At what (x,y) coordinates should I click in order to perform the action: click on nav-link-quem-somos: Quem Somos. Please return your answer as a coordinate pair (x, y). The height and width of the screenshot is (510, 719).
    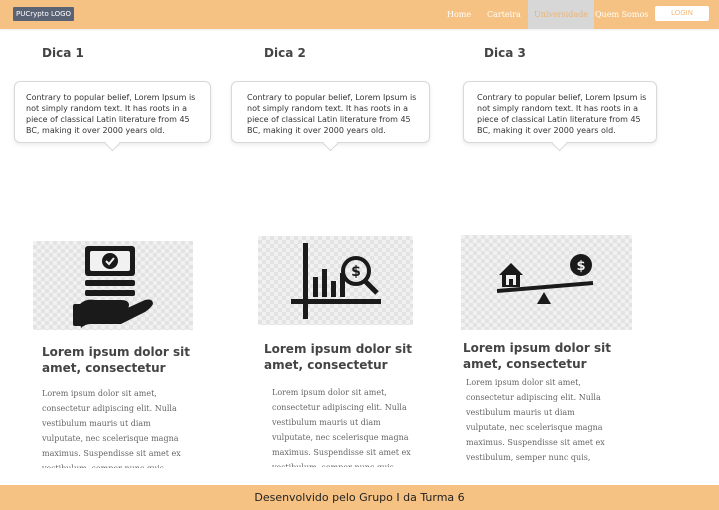
    Looking at the image, I should click on (621, 14).